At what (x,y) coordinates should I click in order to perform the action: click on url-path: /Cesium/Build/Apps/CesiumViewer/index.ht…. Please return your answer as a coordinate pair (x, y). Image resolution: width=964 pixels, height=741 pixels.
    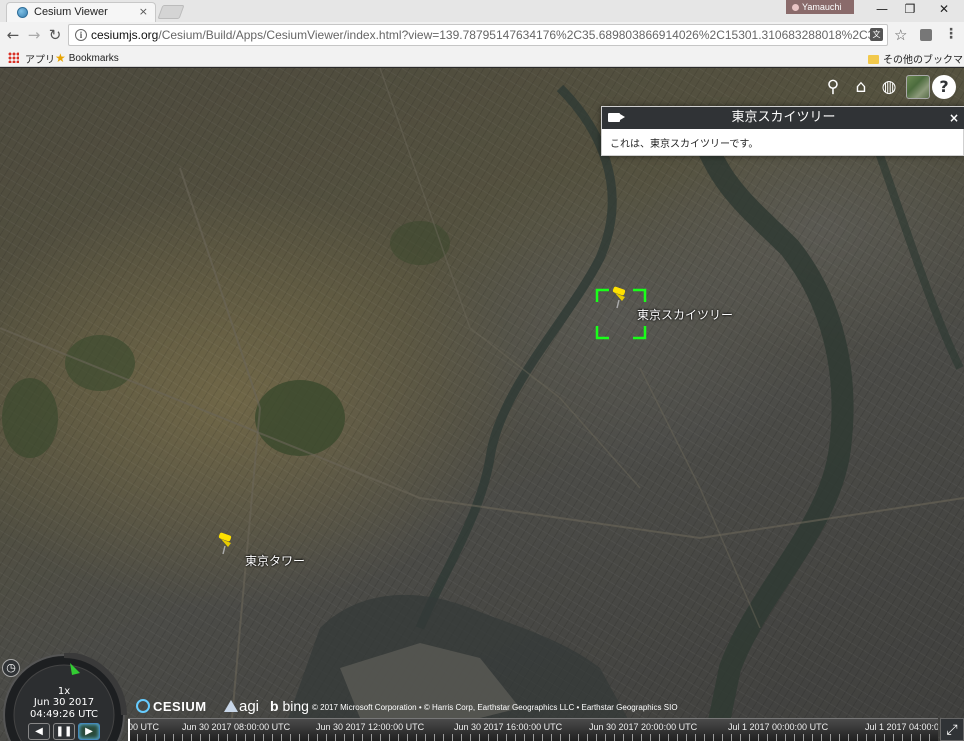
    Looking at the image, I should click on (514, 35).